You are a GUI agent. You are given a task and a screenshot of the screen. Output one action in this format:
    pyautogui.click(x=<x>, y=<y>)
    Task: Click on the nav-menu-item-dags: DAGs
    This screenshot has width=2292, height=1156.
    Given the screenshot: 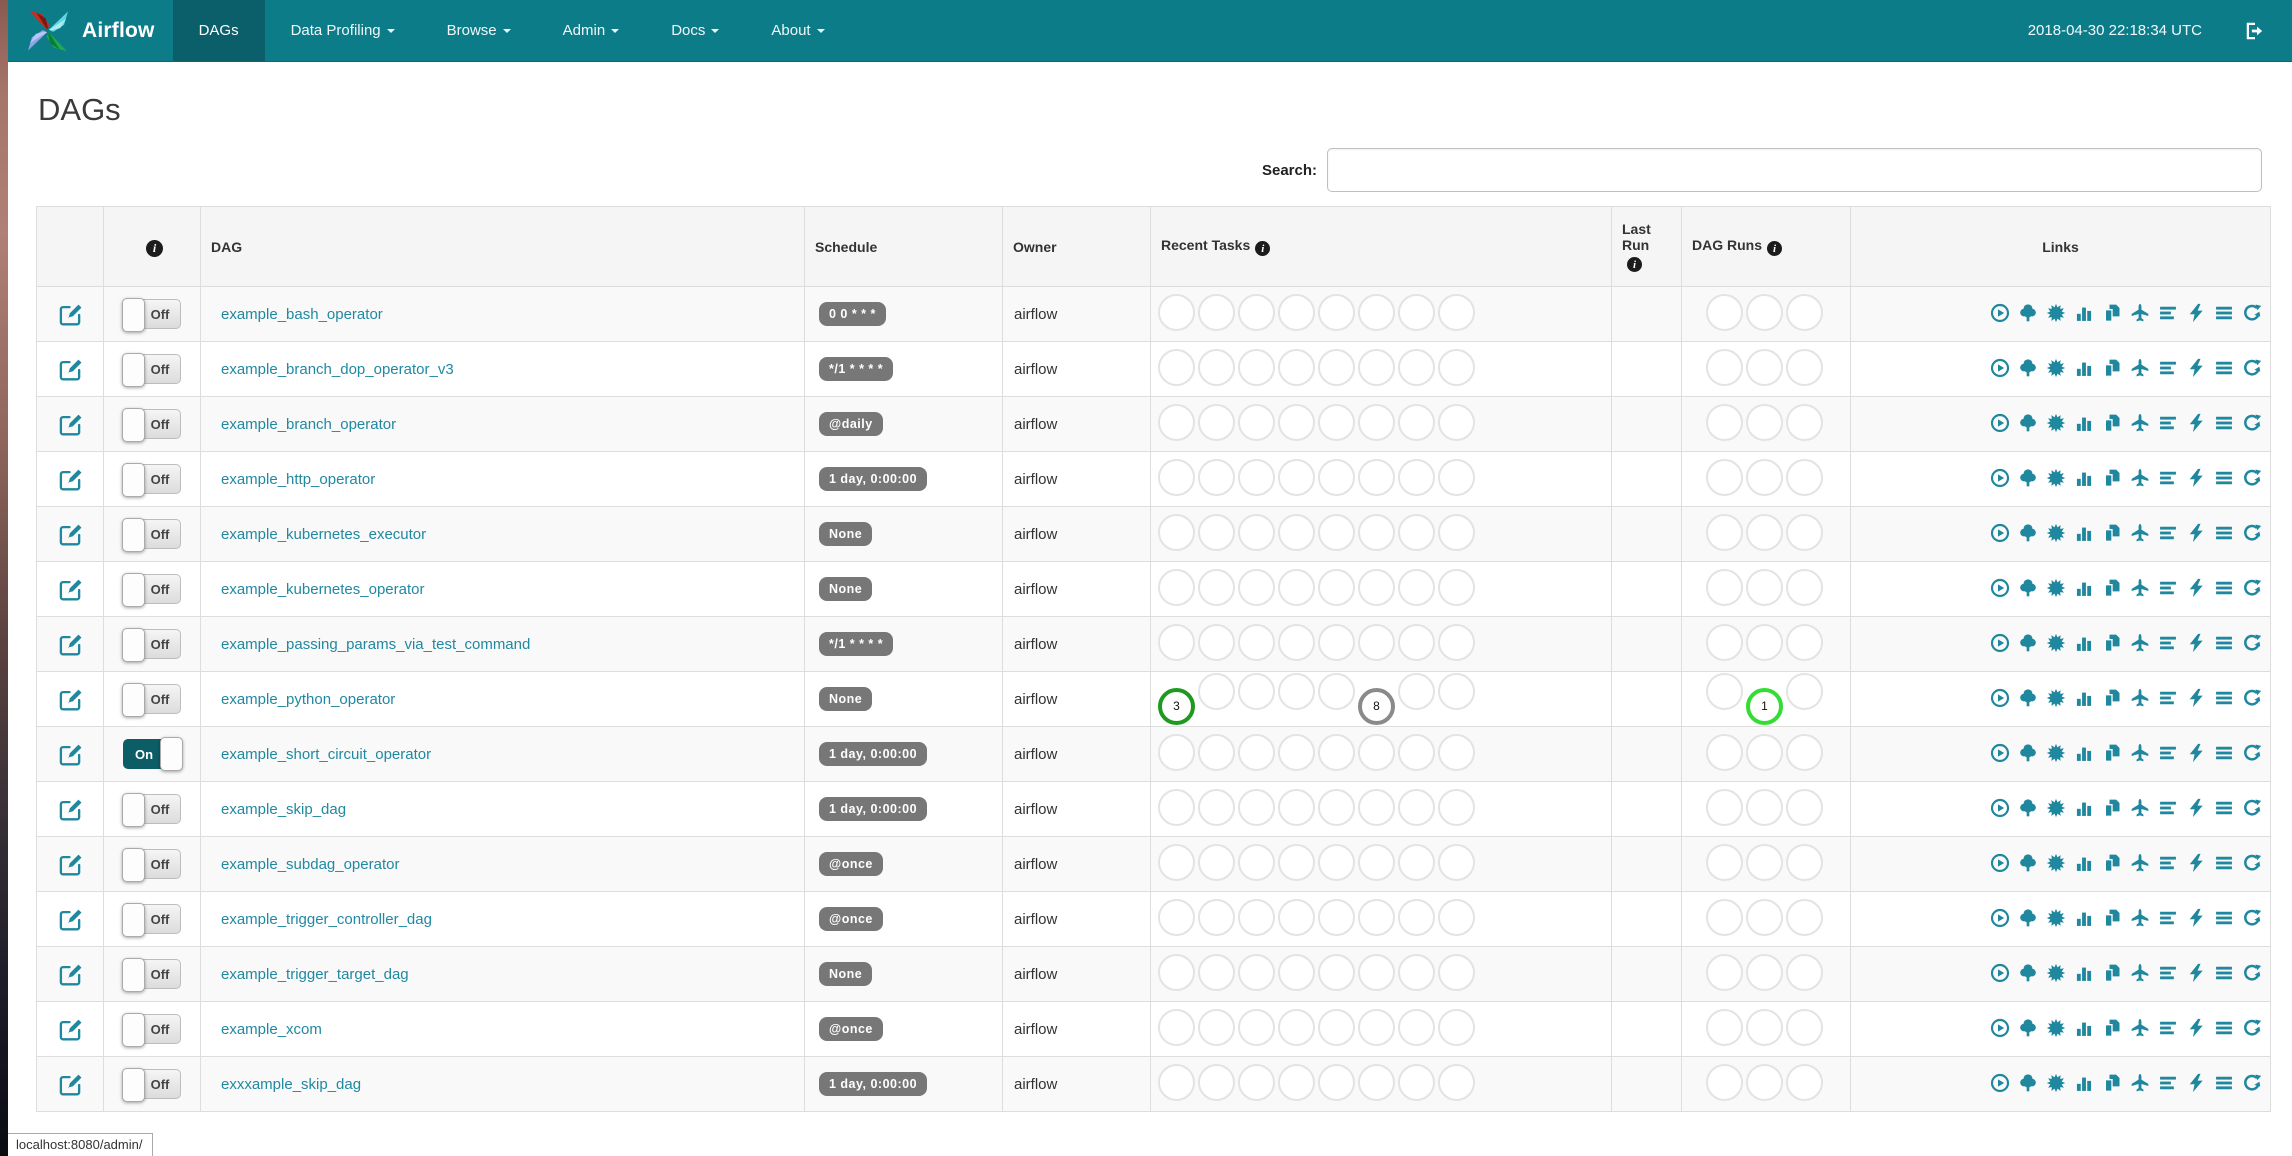 What is the action you would take?
    pyautogui.click(x=218, y=30)
    